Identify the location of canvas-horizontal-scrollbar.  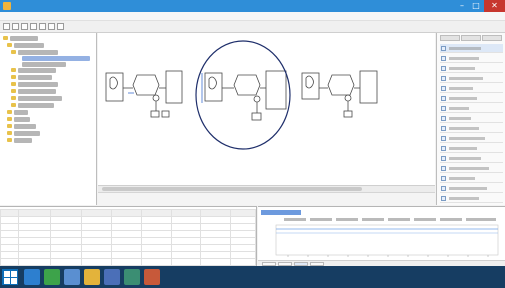
(266, 188).